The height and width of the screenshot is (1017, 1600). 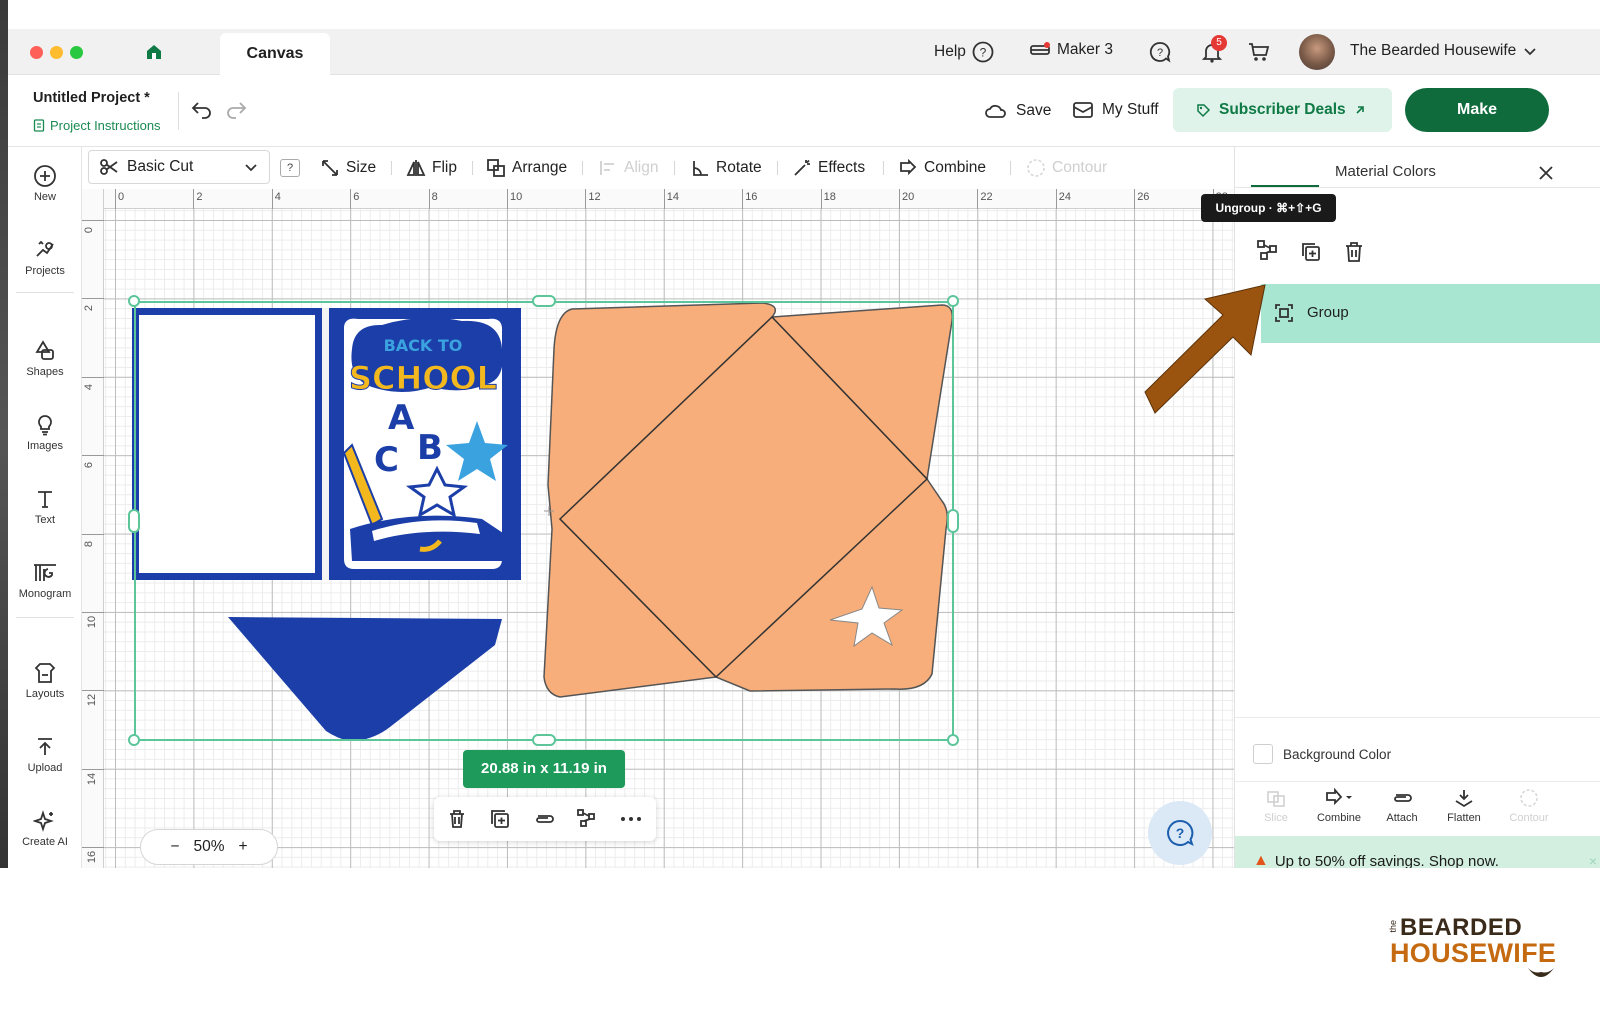 What do you see at coordinates (1417, 781) in the screenshot?
I see `panel-divider` at bounding box center [1417, 781].